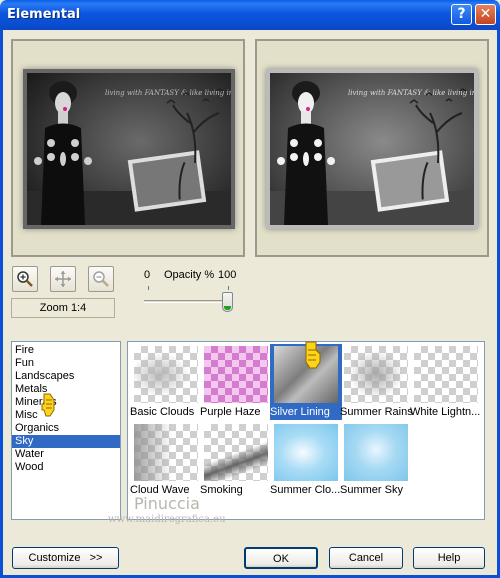 The height and width of the screenshot is (578, 500). Describe the element at coordinates (250, 15) in the screenshot. I see `title-bar: Elemental ? ✕` at that location.